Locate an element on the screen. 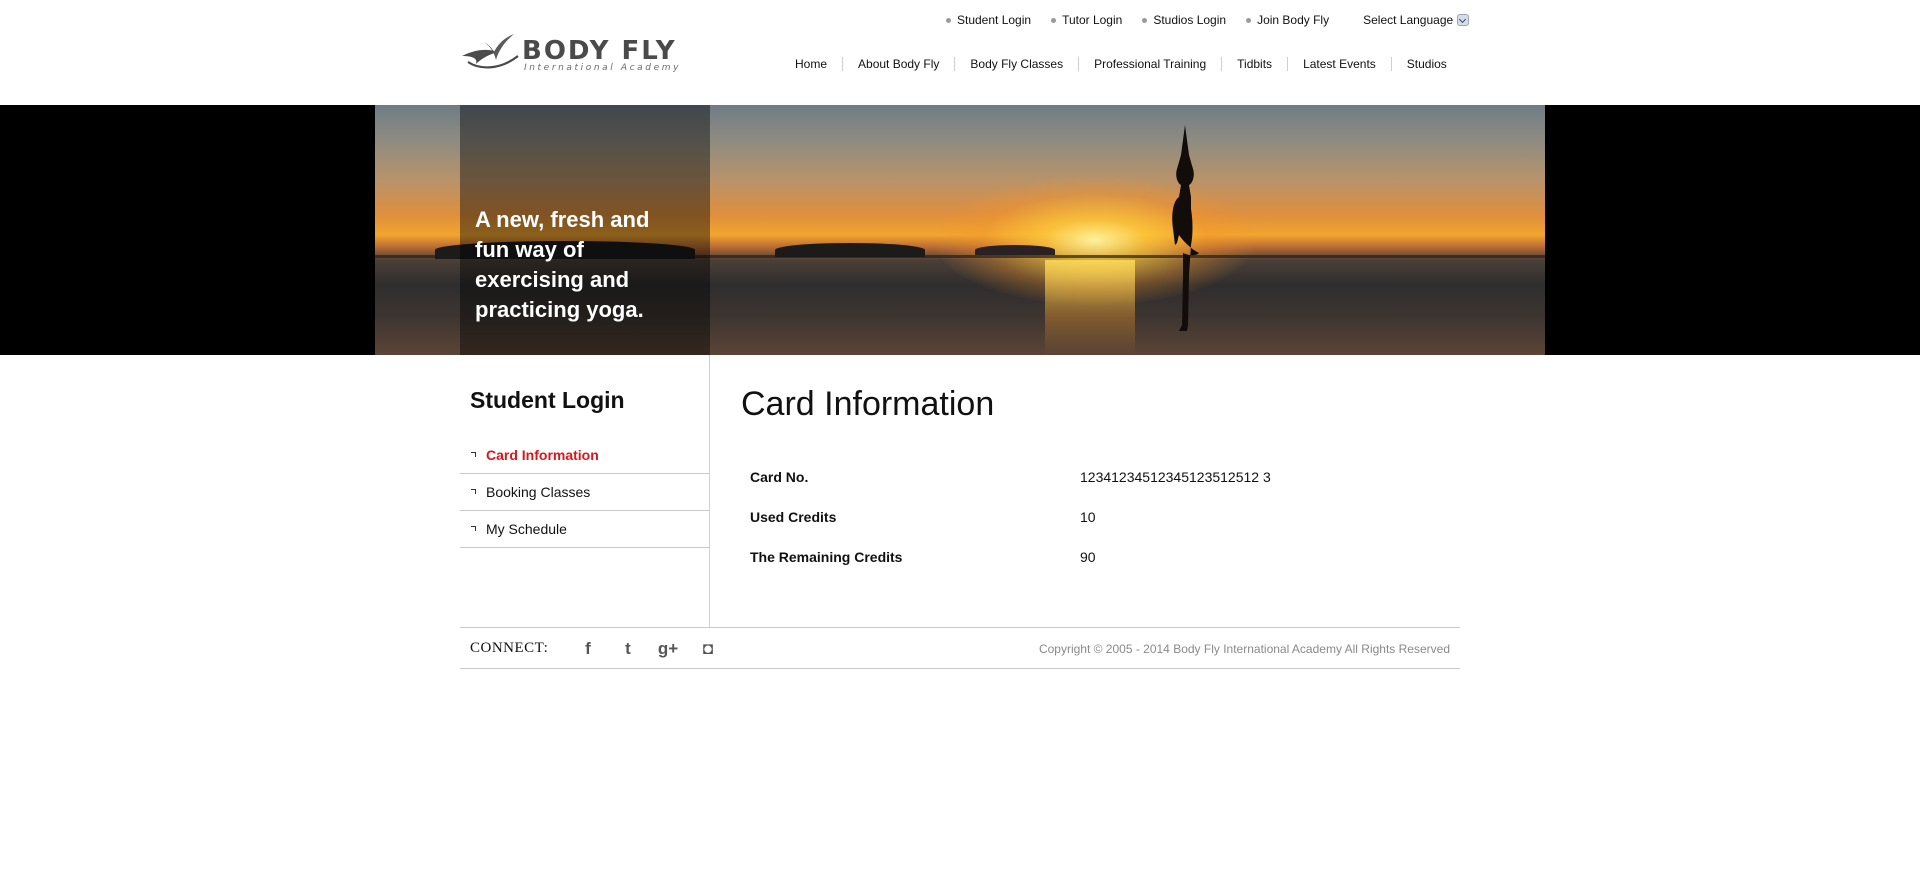 The image size is (1920, 891). sidebar-item-label: Card Information is located at coordinates (542, 455).